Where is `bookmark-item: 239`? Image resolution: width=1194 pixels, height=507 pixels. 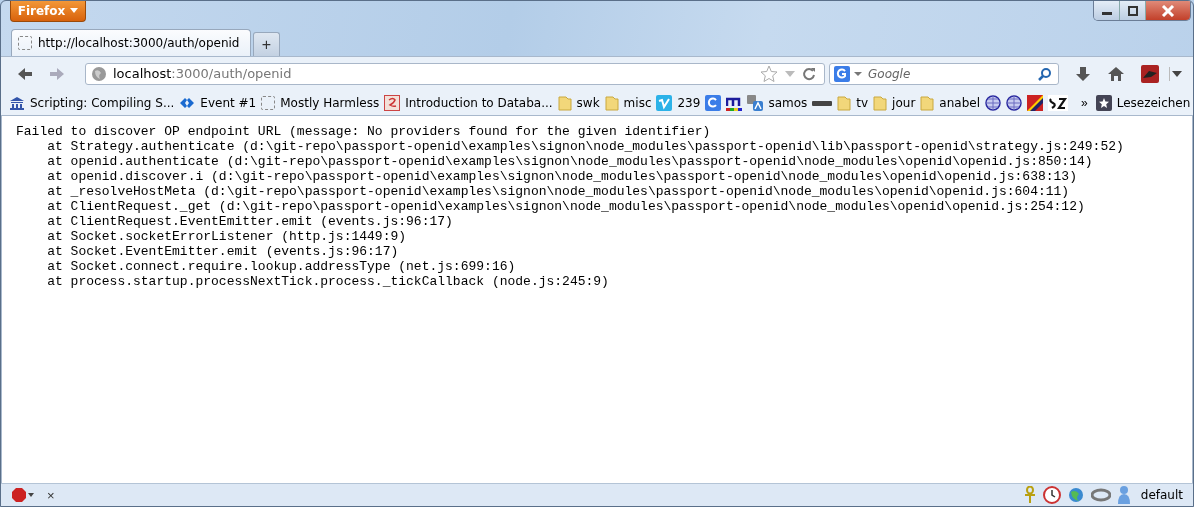 bookmark-item: 239 is located at coordinates (678, 102).